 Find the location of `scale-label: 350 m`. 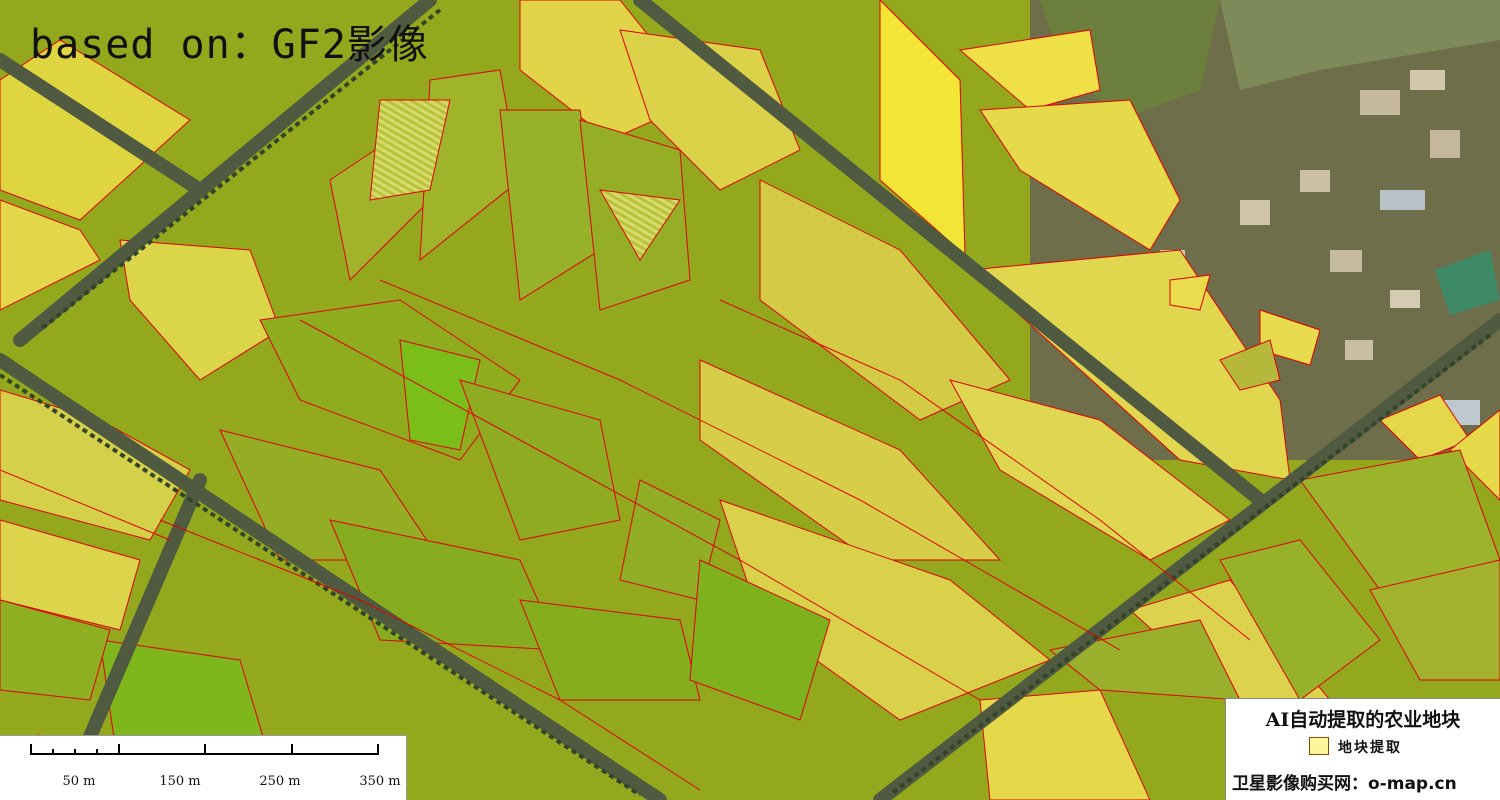

scale-label: 350 m is located at coordinates (380, 781).